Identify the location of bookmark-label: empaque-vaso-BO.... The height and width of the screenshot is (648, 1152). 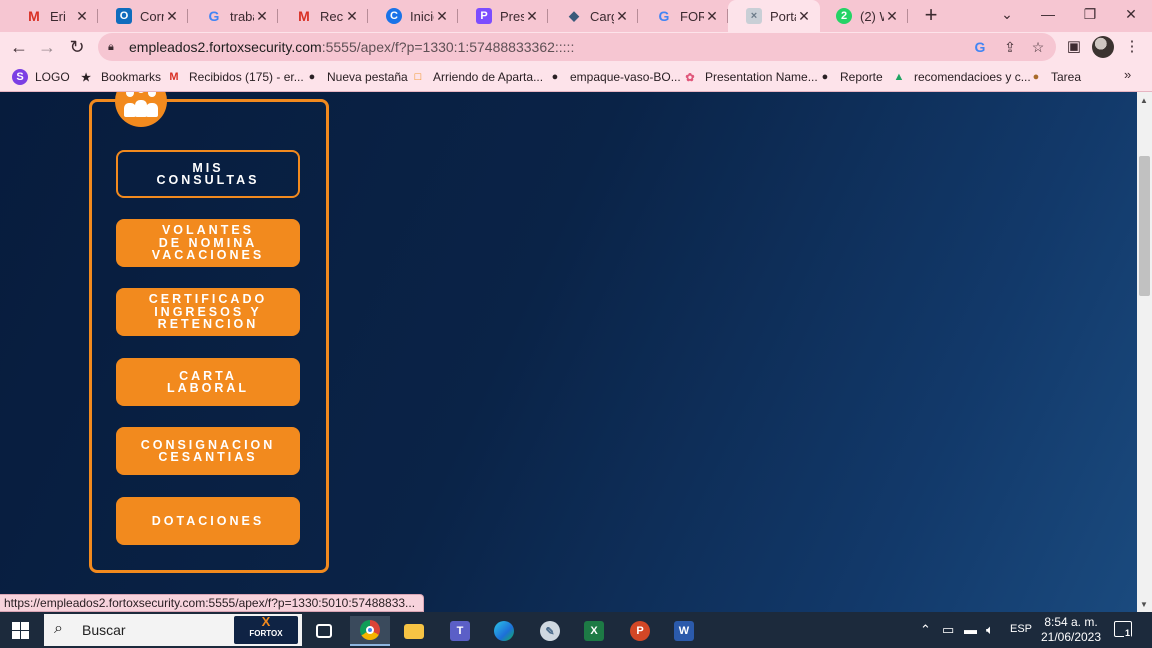
(625, 77).